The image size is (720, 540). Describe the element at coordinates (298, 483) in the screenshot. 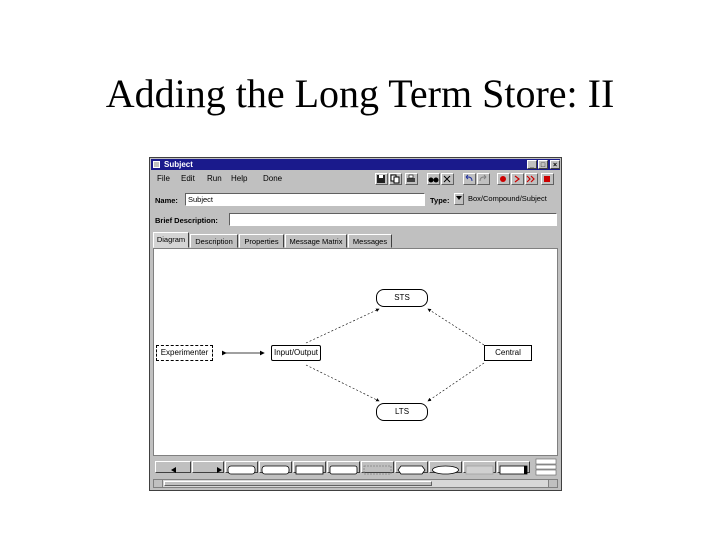

I see `scroll-thumb` at that location.